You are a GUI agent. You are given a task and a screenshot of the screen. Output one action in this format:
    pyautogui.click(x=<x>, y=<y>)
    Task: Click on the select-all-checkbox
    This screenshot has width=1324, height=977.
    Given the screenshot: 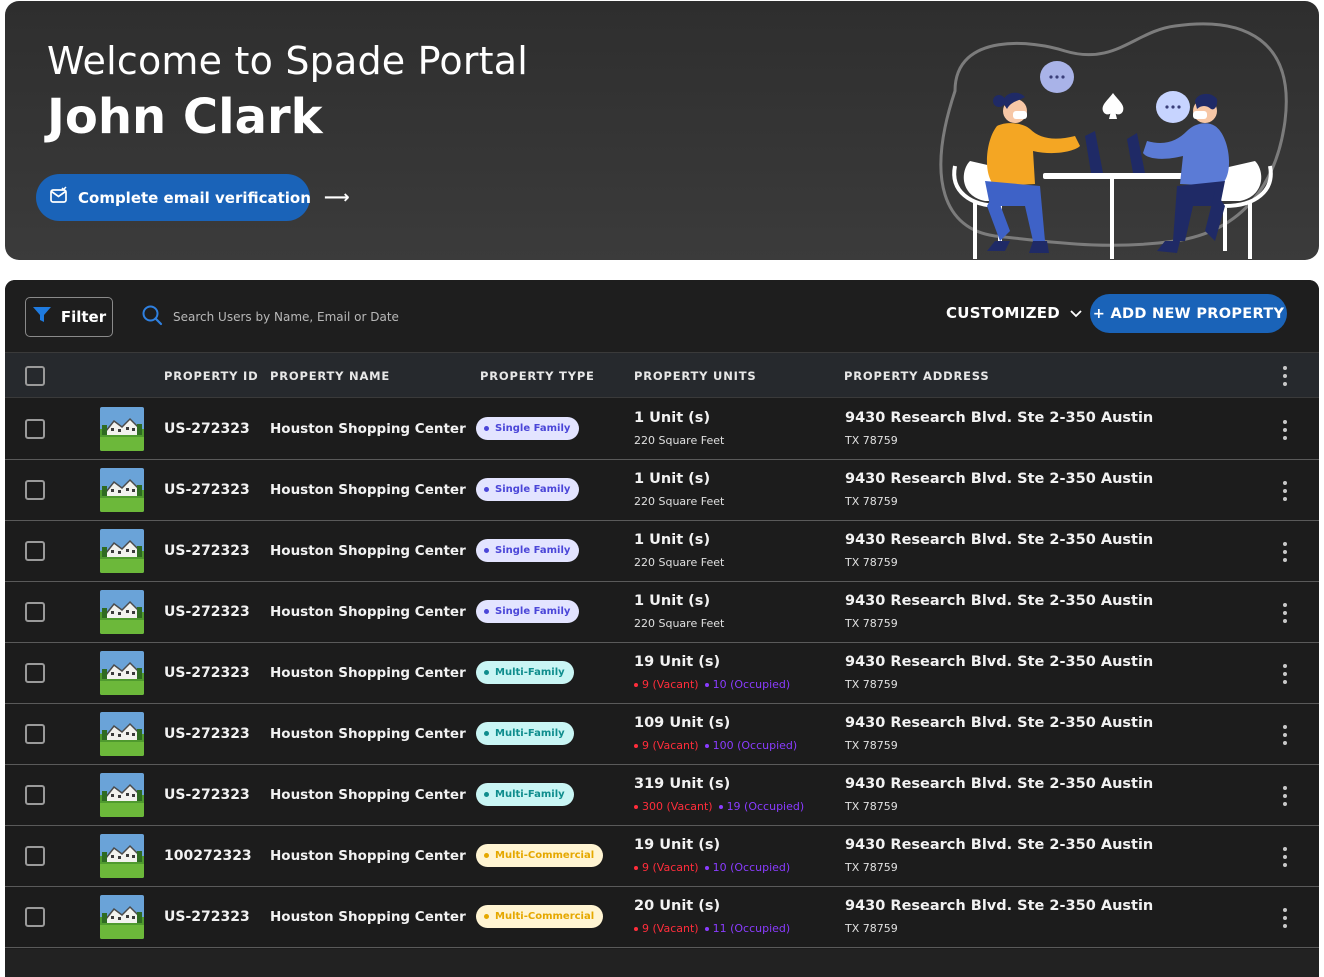 What is the action you would take?
    pyautogui.click(x=35, y=376)
    